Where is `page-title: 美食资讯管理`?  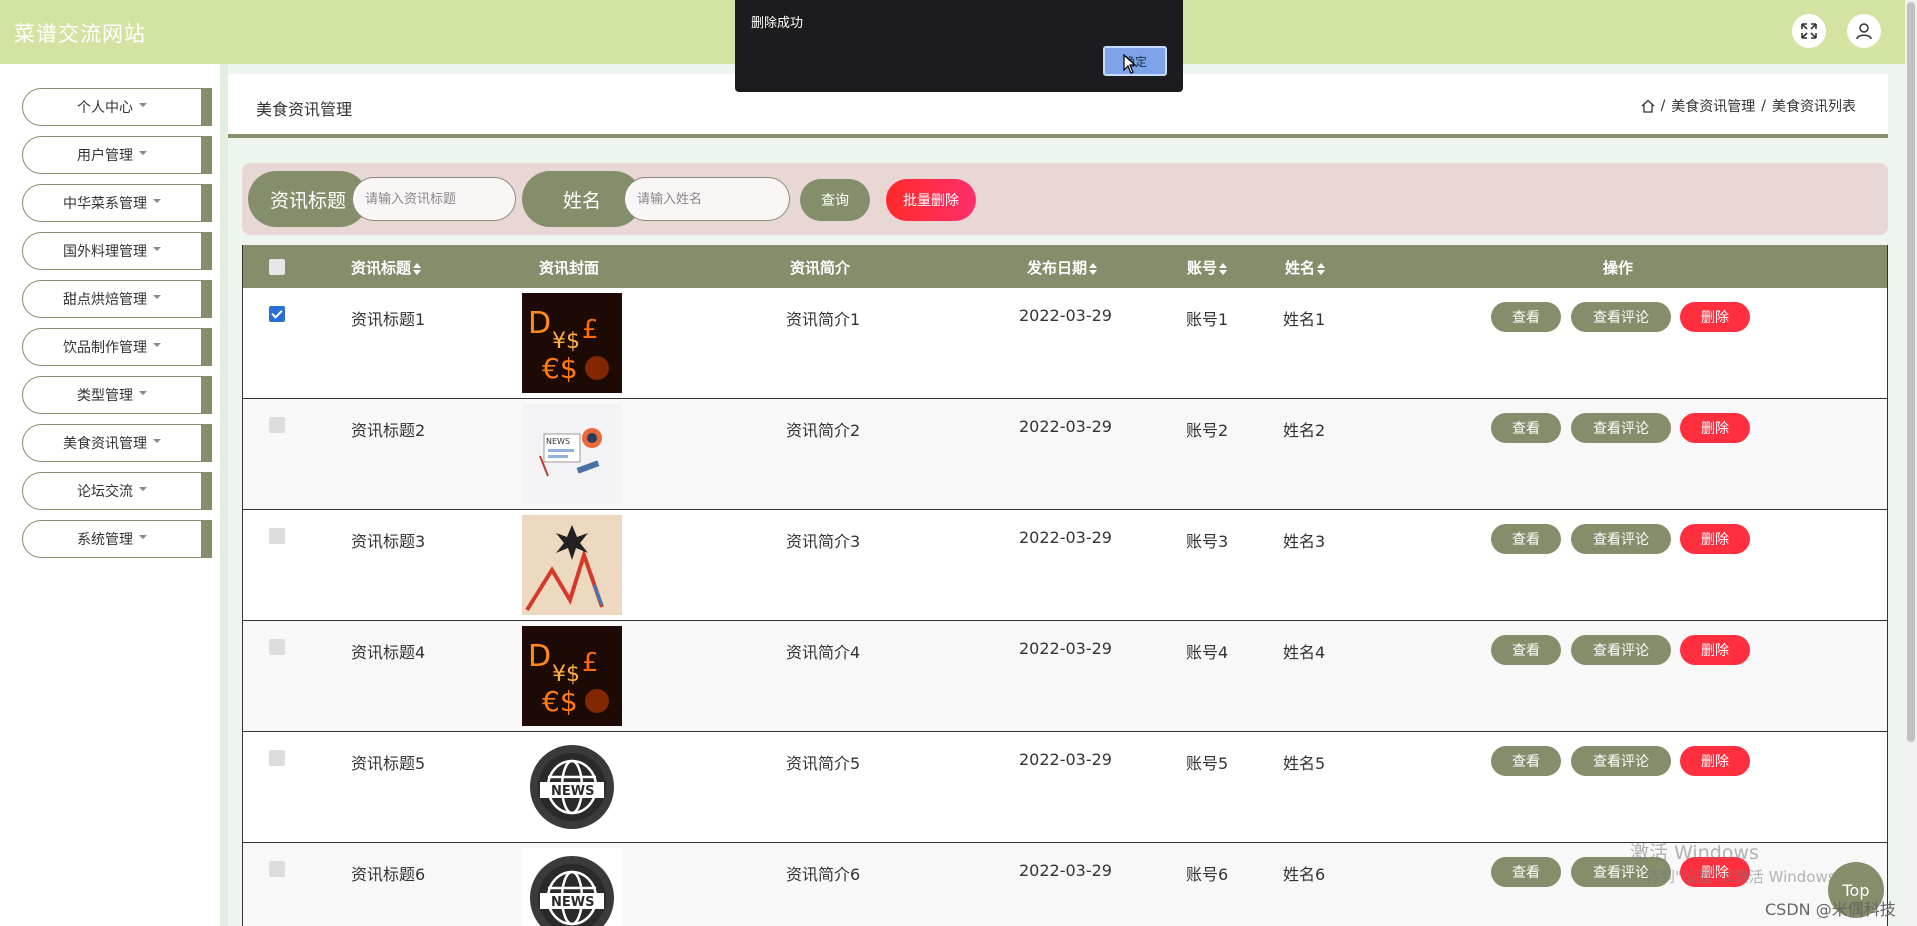 page-title: 美食资讯管理 is located at coordinates (304, 109).